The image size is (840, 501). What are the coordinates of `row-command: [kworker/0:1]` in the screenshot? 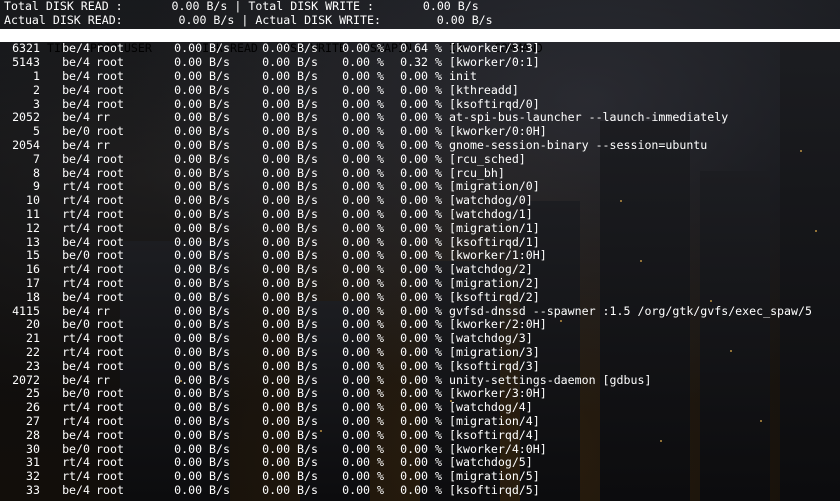 It's located at (494, 62).